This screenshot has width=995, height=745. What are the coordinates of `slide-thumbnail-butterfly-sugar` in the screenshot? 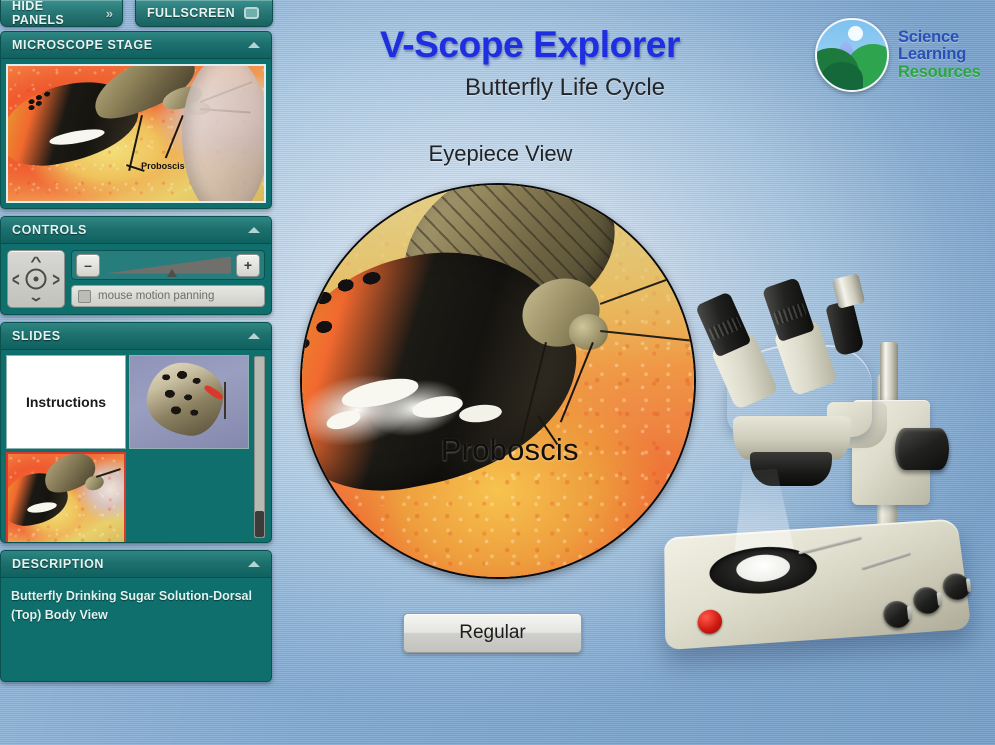 It's located at (66, 497).